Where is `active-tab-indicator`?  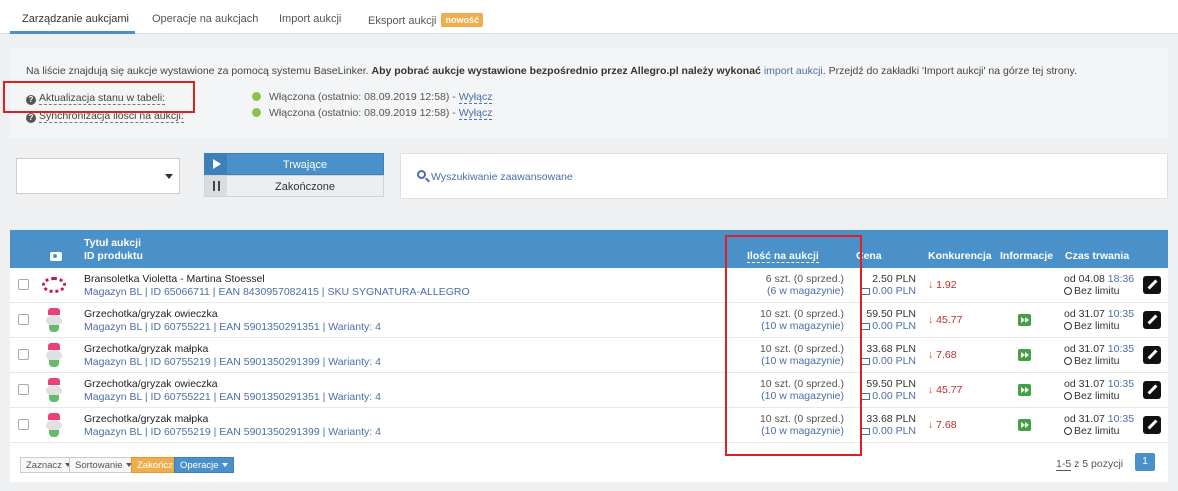
active-tab-indicator is located at coordinates (72, 32).